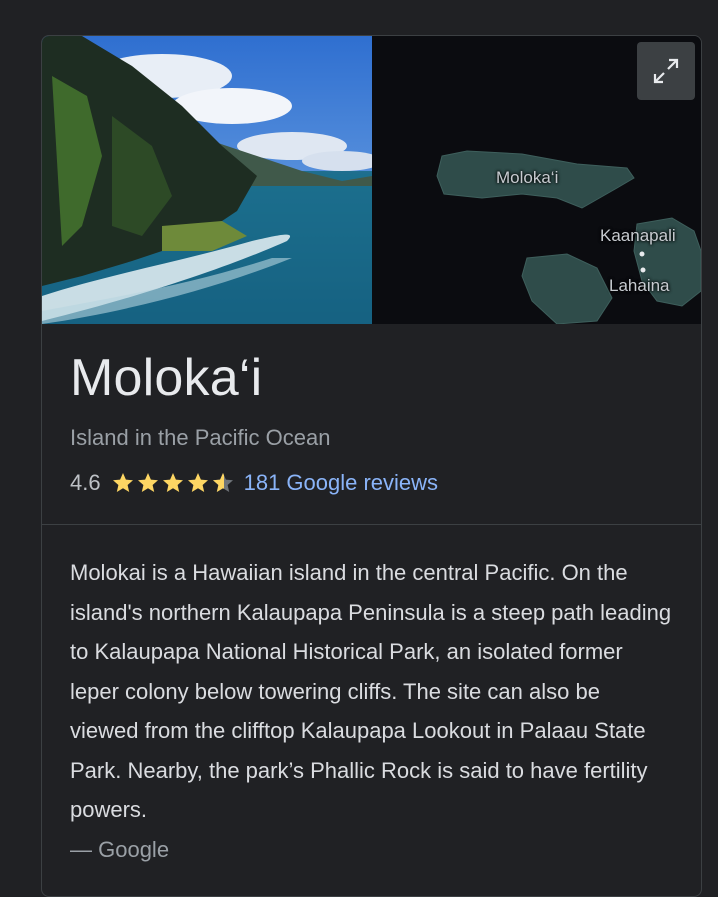 This screenshot has width=718, height=897. Describe the element at coordinates (200, 437) in the screenshot. I see `place-subtitle: Island in the Pacific Ocean` at that location.